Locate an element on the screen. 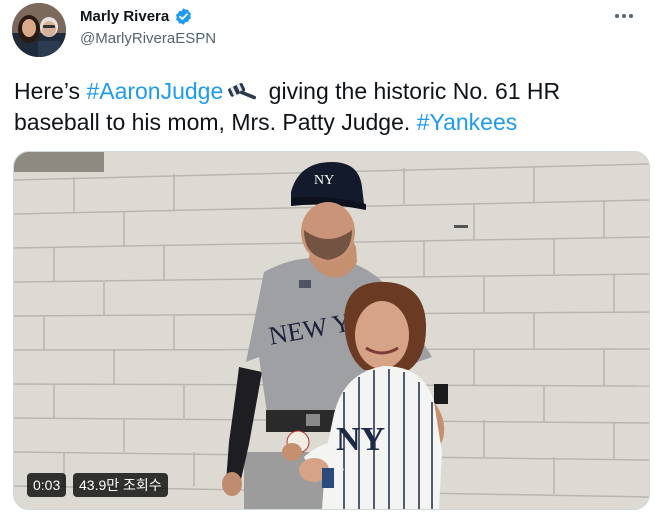 The height and width of the screenshot is (518, 655). author-name-row: Marly Rivera is located at coordinates (136, 16).